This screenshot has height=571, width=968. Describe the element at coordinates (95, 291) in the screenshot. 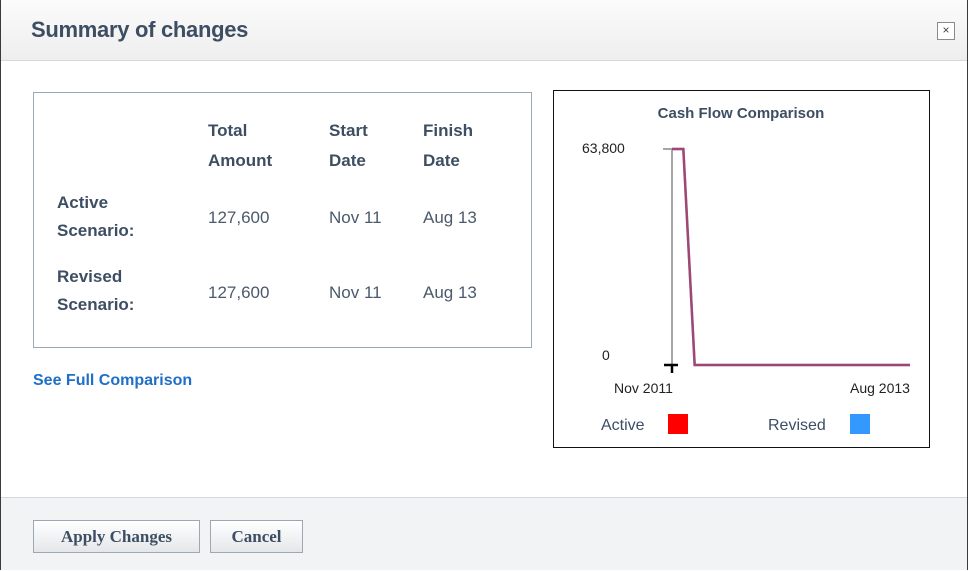

I see `row-header-revised-scenario: Revised Scenario:` at that location.